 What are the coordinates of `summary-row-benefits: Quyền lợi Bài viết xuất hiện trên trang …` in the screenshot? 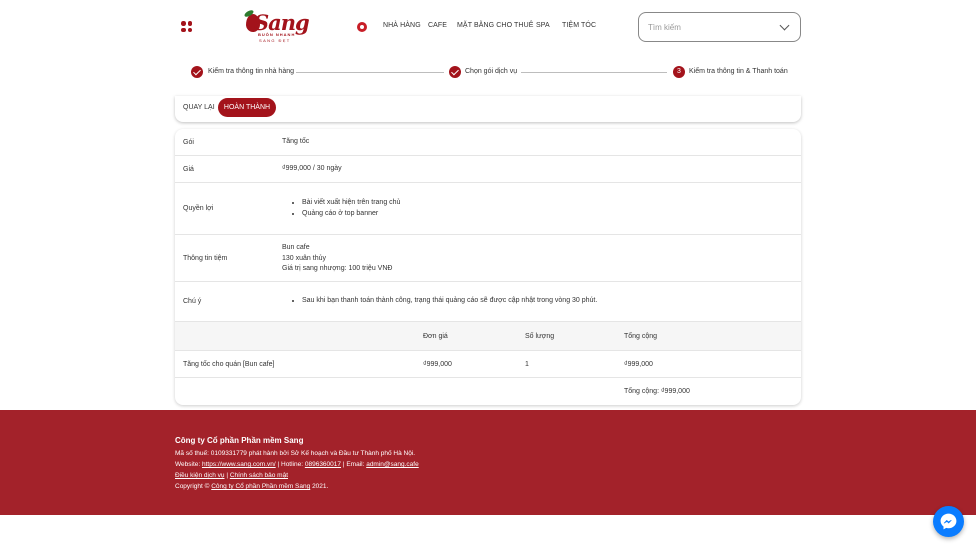 It's located at (488, 209).